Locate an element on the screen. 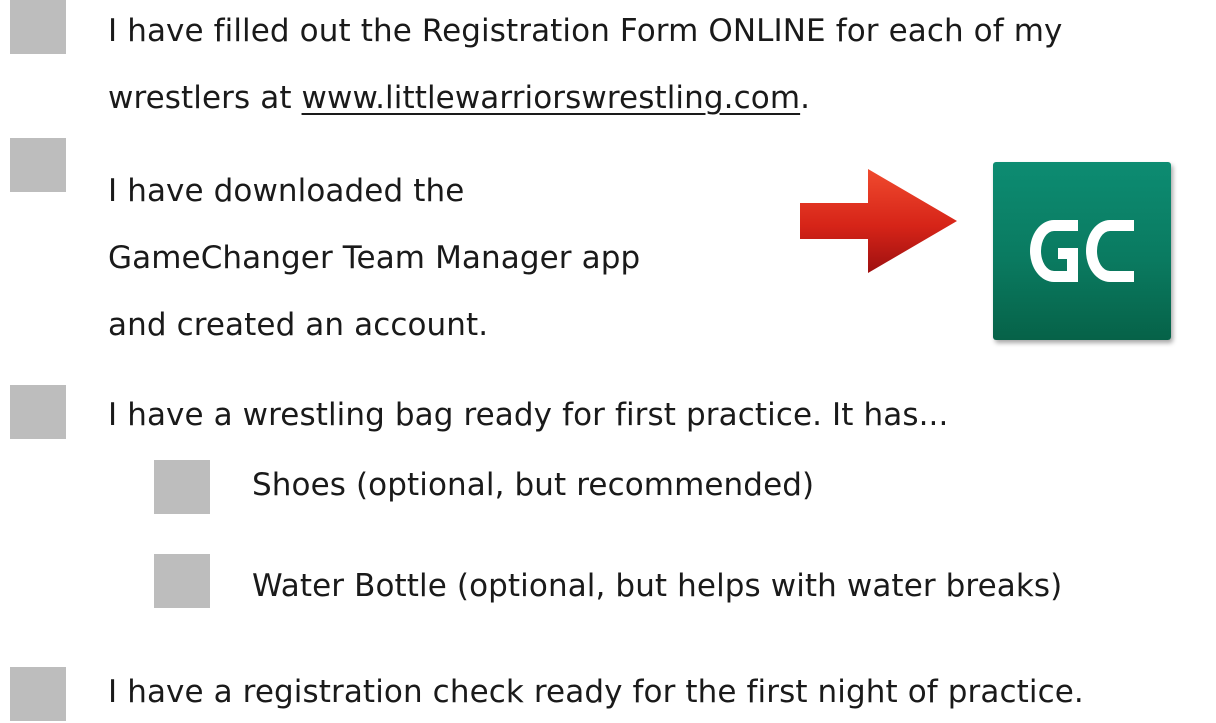 This screenshot has width=1216, height=723. checkbox-gamechanger-app is located at coordinates (38, 165).